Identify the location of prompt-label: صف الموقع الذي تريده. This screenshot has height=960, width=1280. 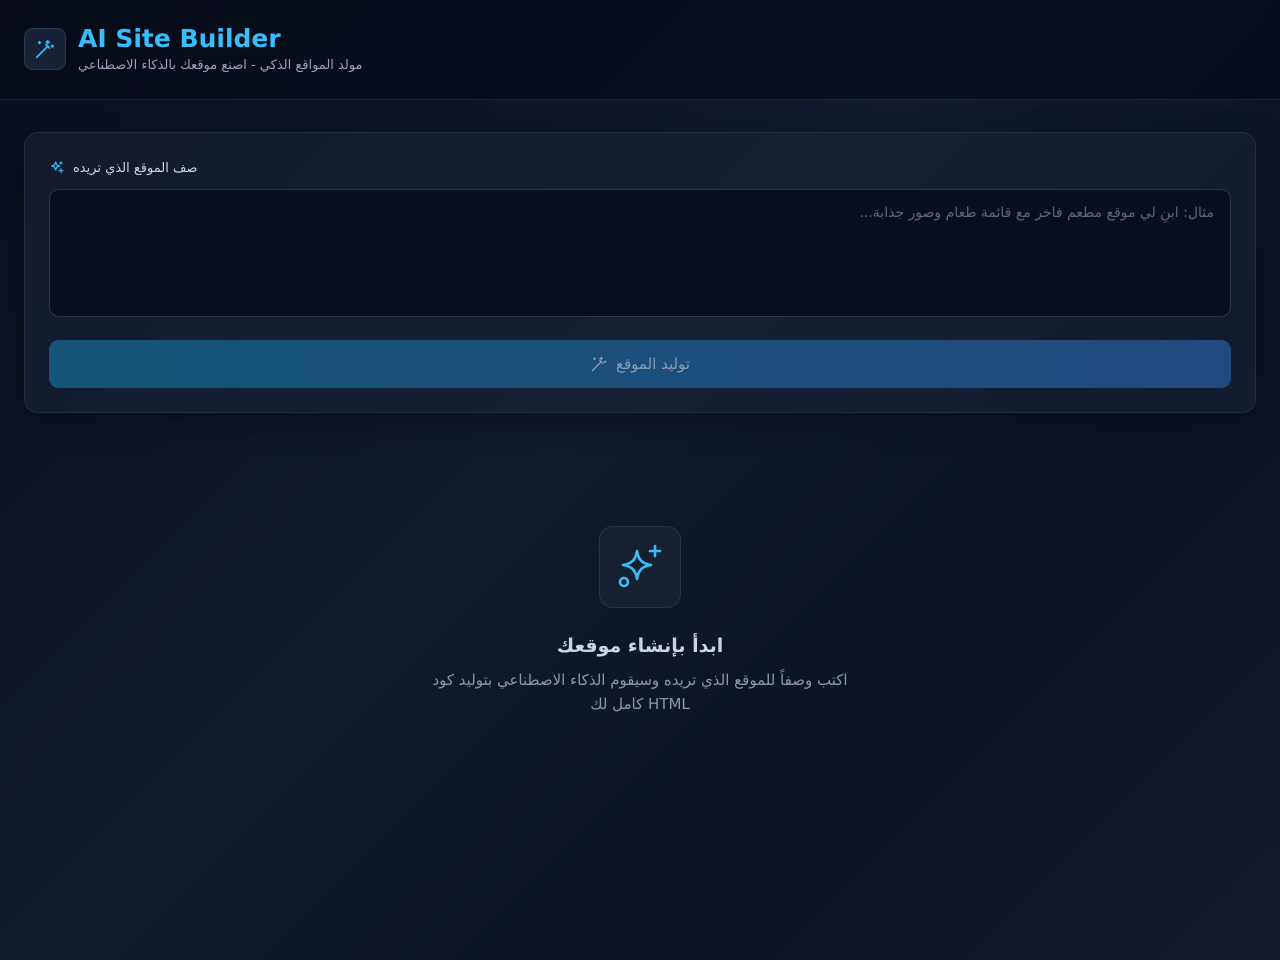
(123, 168).